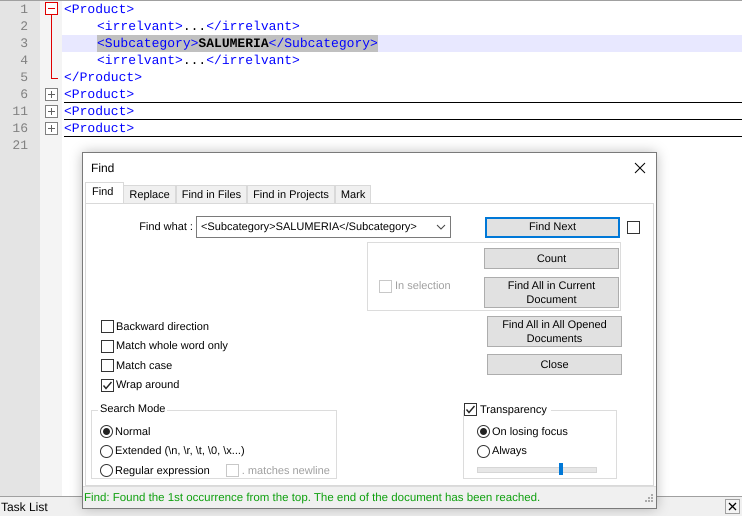  I want to click on tab: Find in Projects, so click(291, 194).